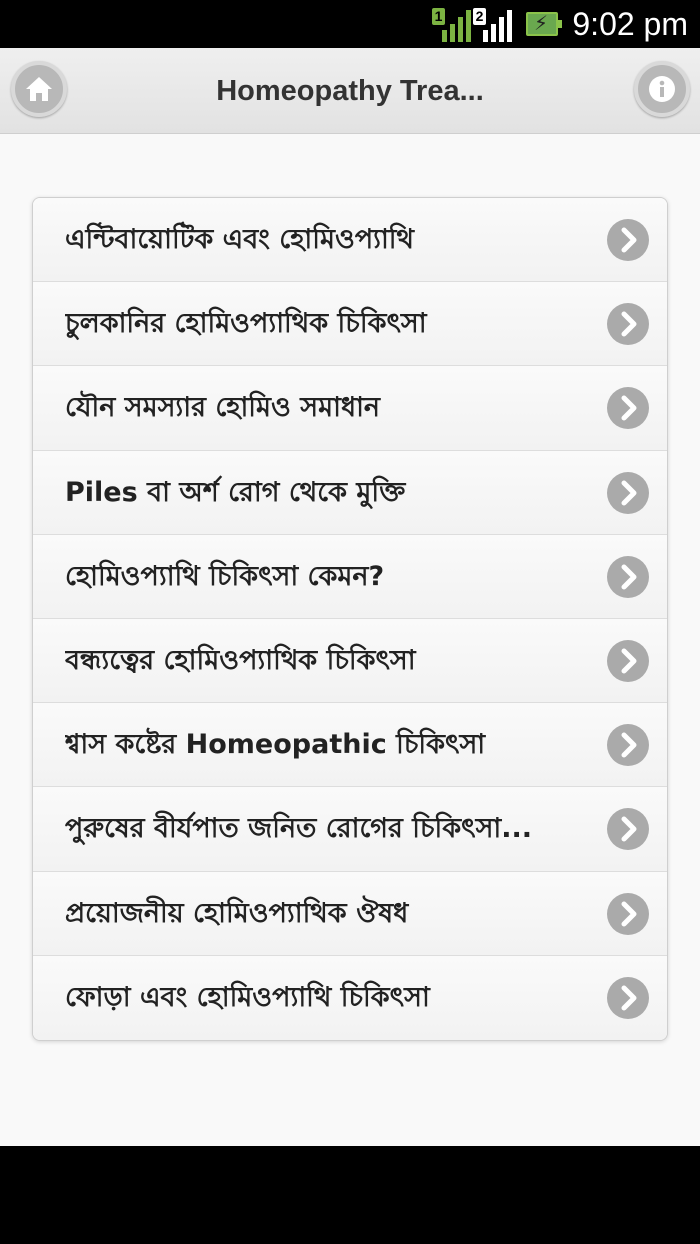 The image size is (700, 1244). What do you see at coordinates (492, 25) in the screenshot?
I see `sim2-signal-icon: 2` at bounding box center [492, 25].